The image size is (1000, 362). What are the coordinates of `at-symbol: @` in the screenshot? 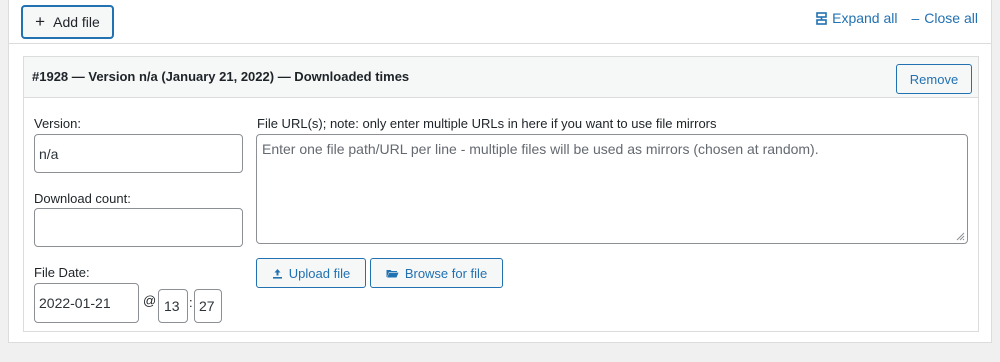 It's located at (150, 300).